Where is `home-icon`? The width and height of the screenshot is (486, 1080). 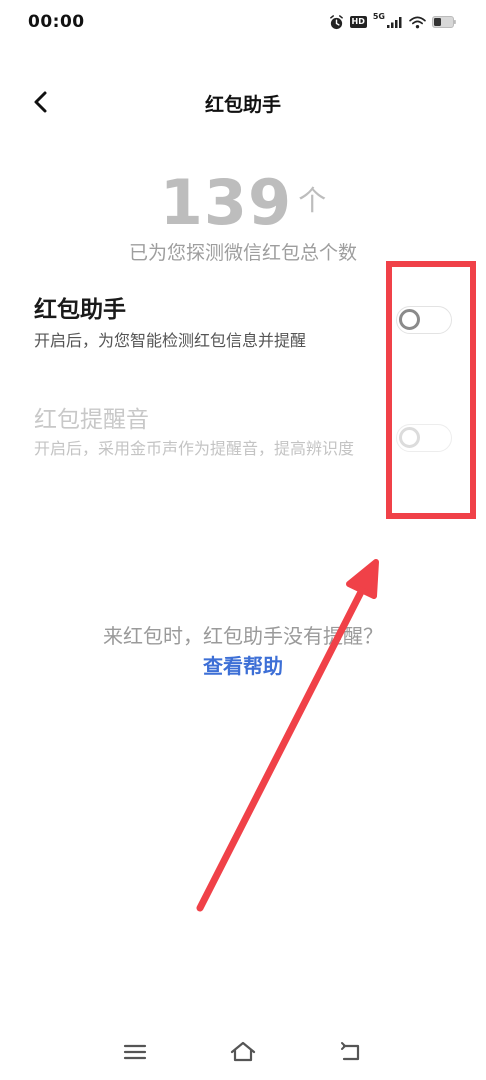 home-icon is located at coordinates (243, 1051).